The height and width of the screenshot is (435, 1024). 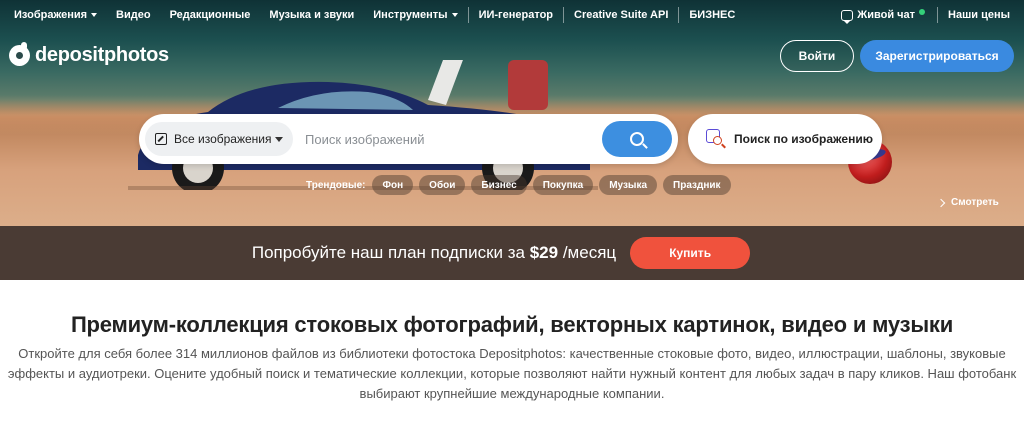 I want to click on trending-tag: Бизнес, so click(x=499, y=185).